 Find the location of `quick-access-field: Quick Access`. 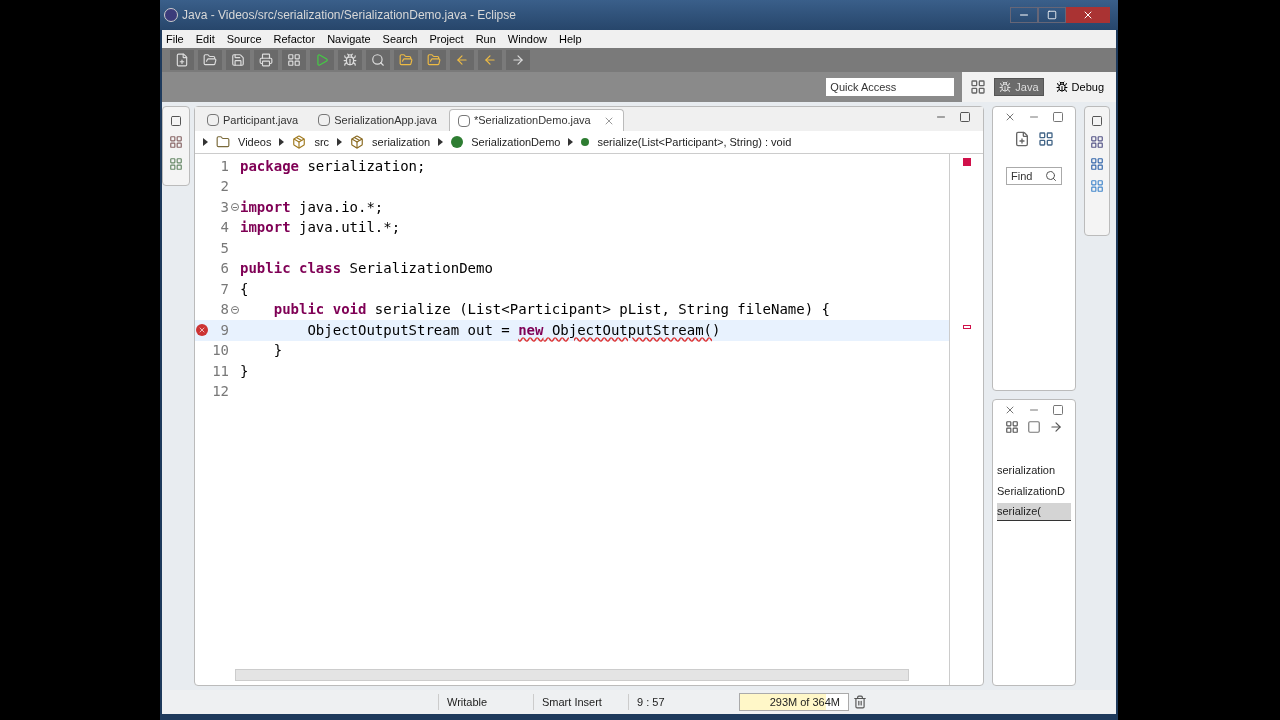

quick-access-field: Quick Access is located at coordinates (890, 87).